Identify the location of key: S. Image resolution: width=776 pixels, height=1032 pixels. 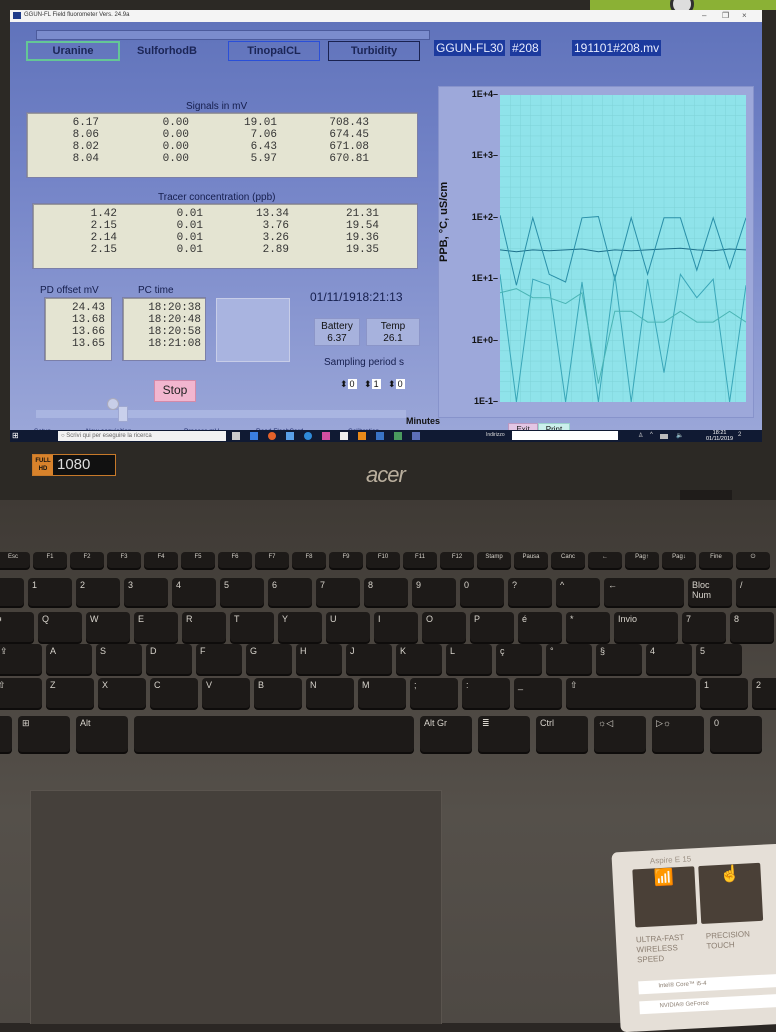
(119, 659).